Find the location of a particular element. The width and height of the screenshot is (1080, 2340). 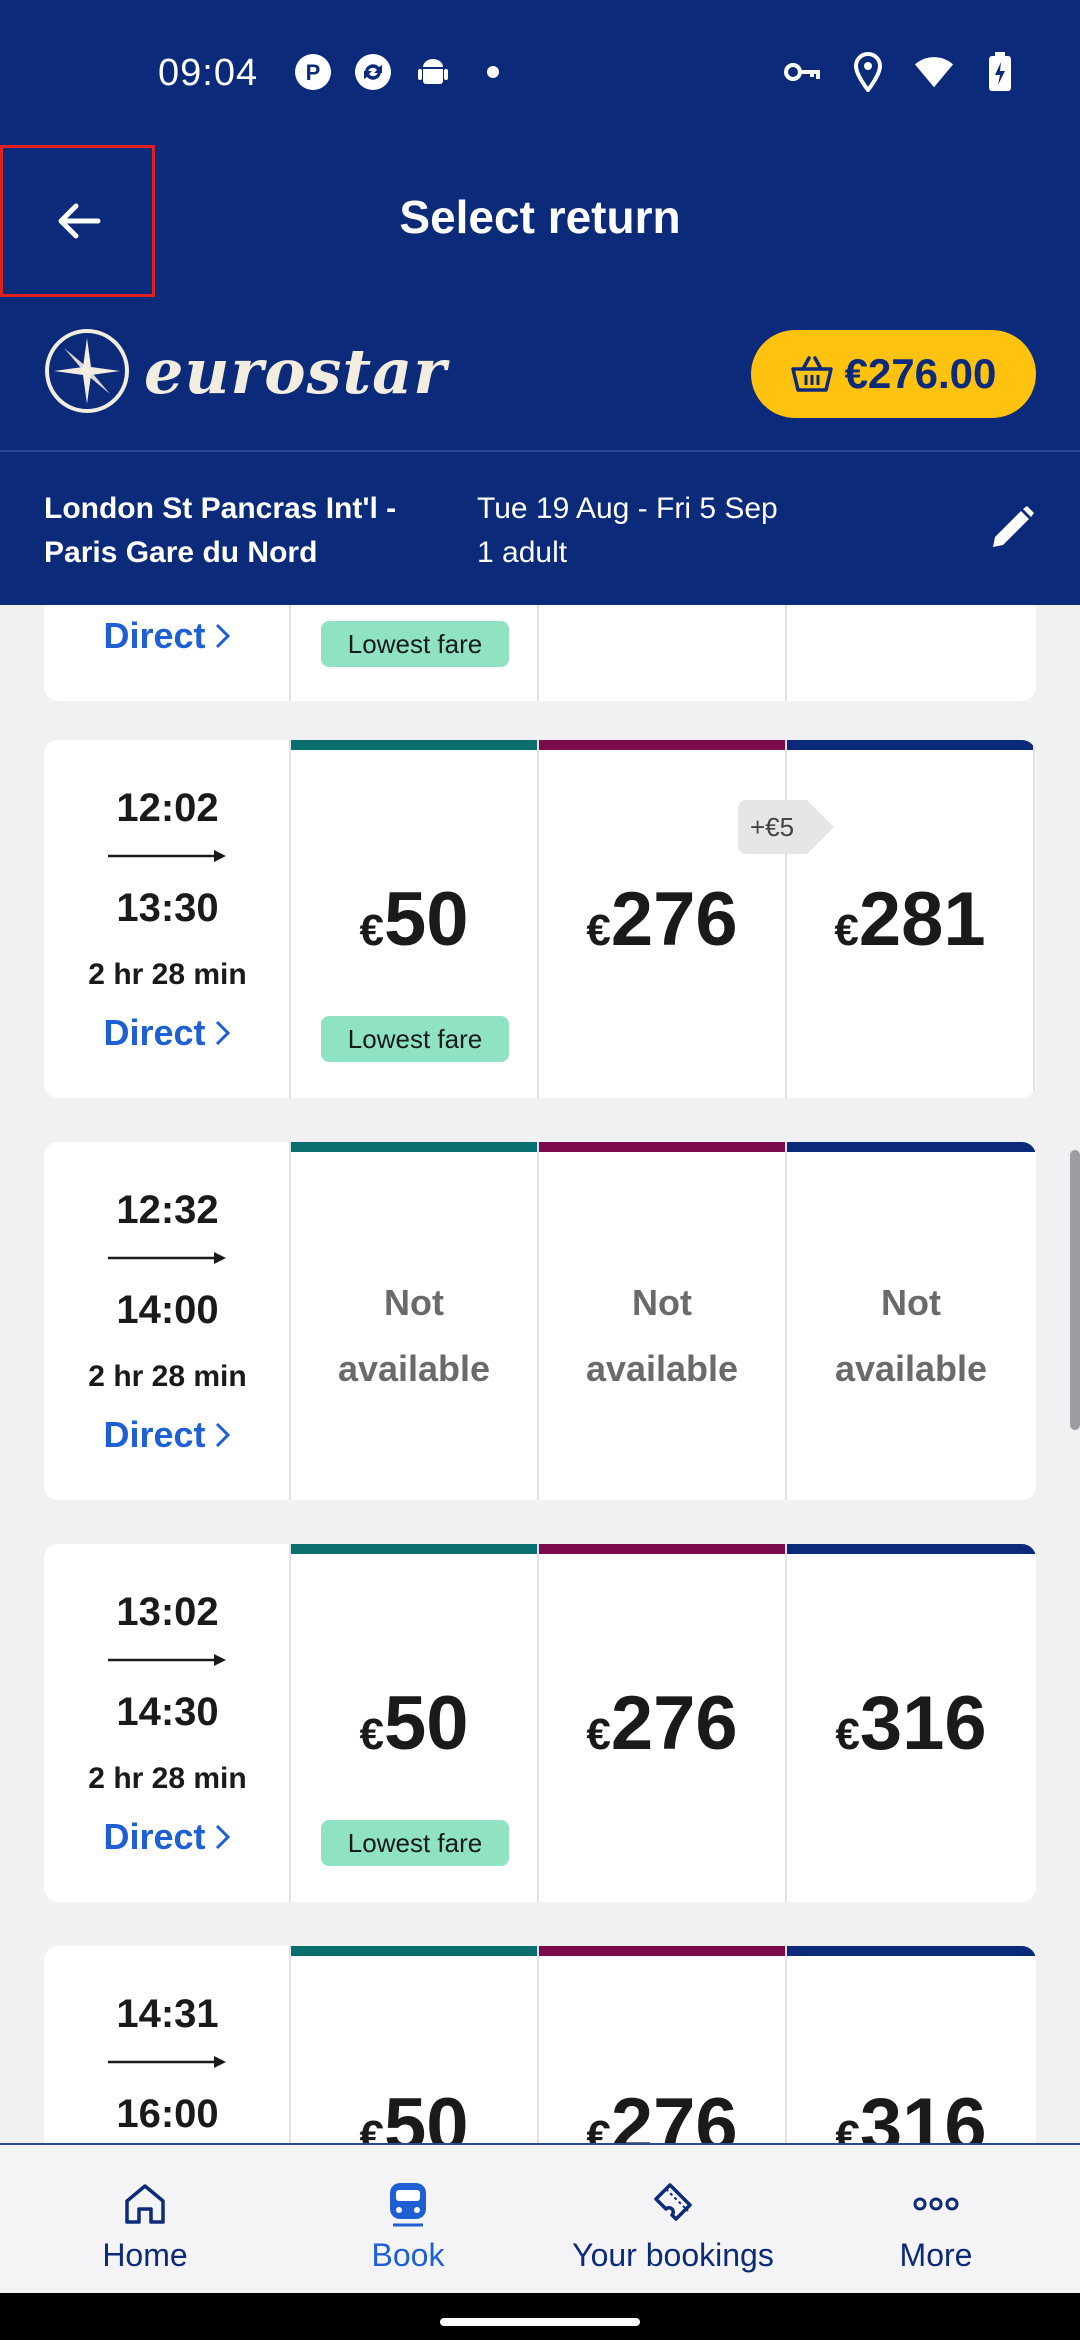

basket-icon is located at coordinates (811, 374).